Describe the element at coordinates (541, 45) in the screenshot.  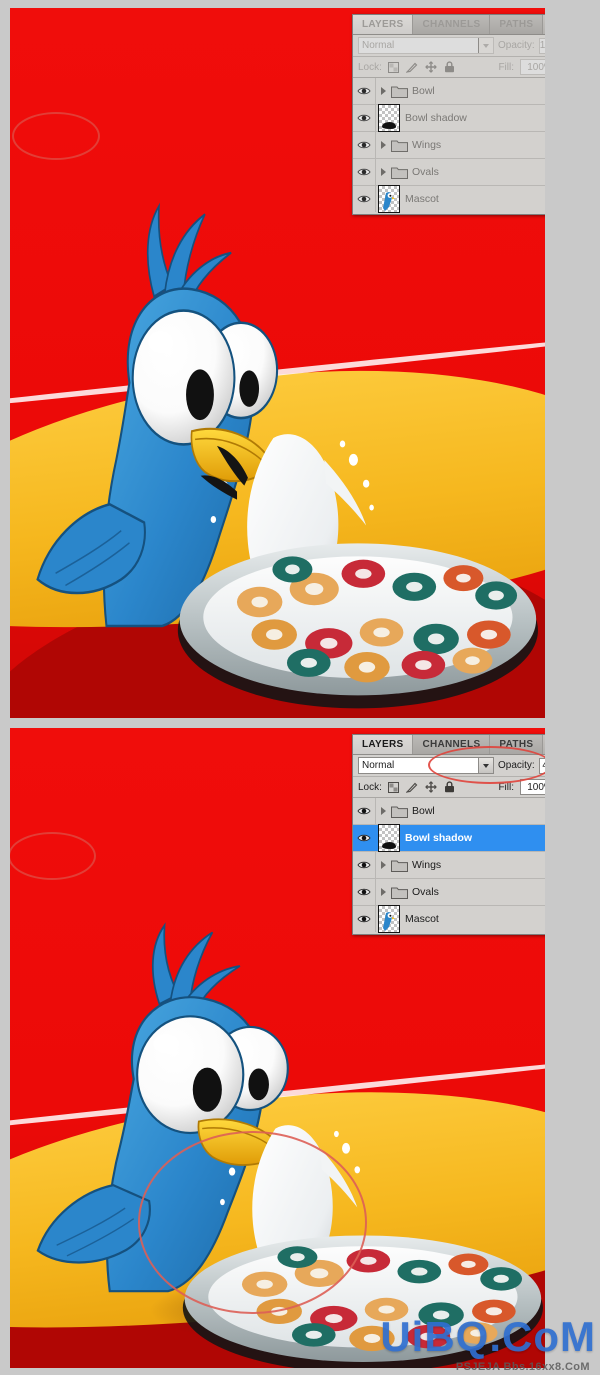
I see `opacity-input: 100%` at that location.